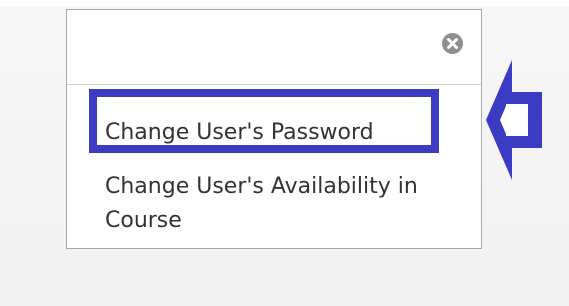 The width and height of the screenshot is (569, 306). I want to click on close-button, so click(452, 43).